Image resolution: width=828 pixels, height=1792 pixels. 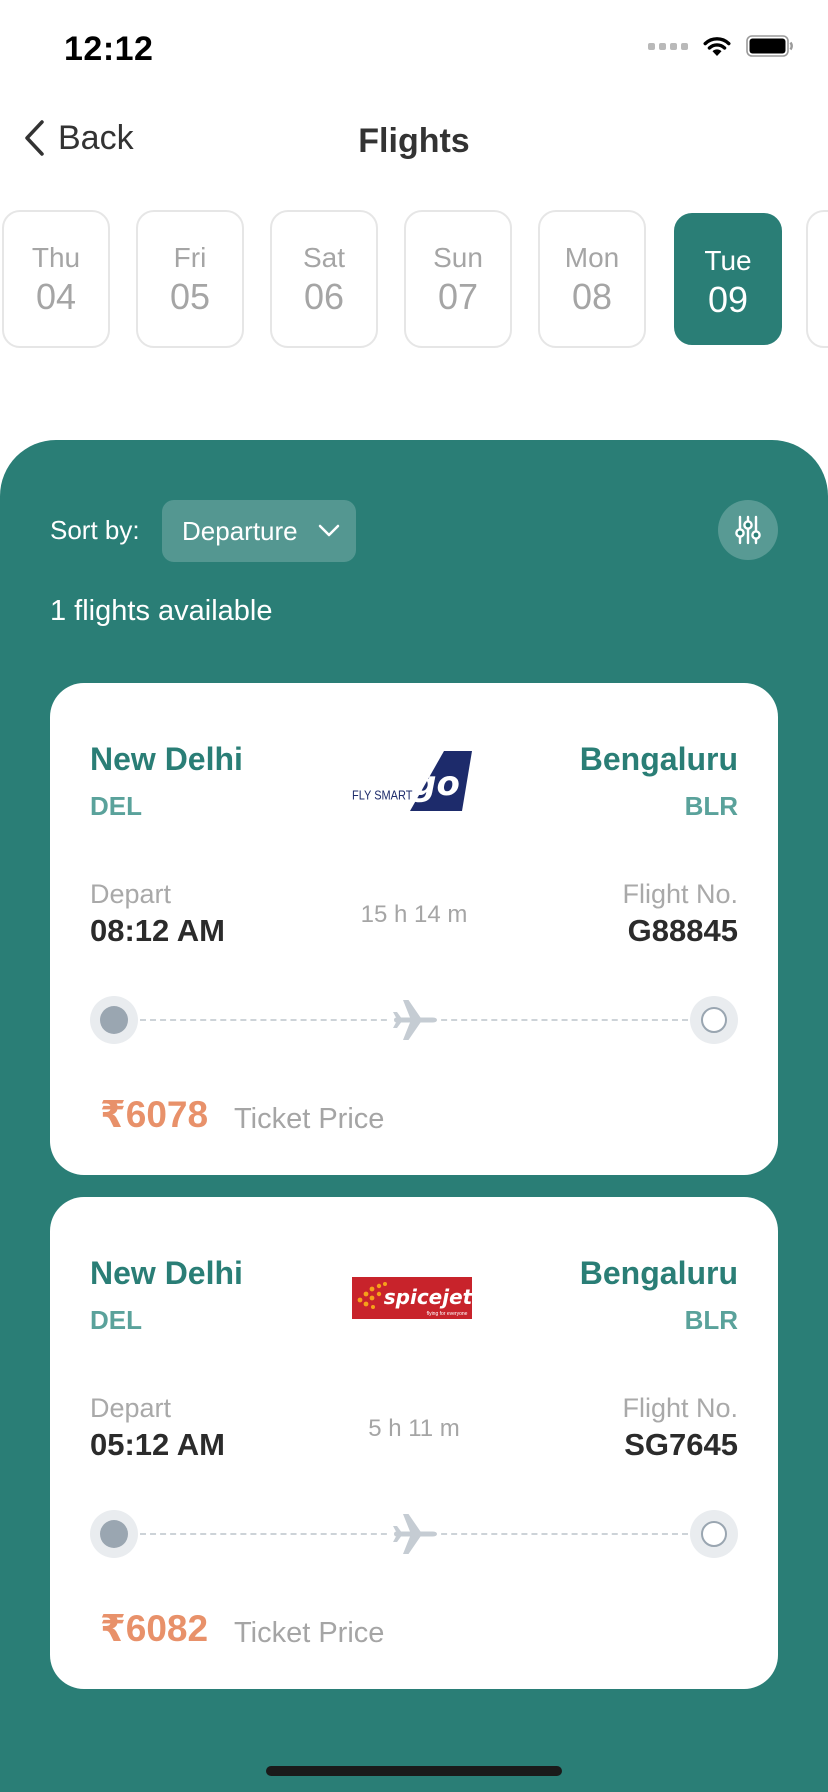 I want to click on spicejet-logo: spicejet flying for everyone, so click(x=412, y=1298).